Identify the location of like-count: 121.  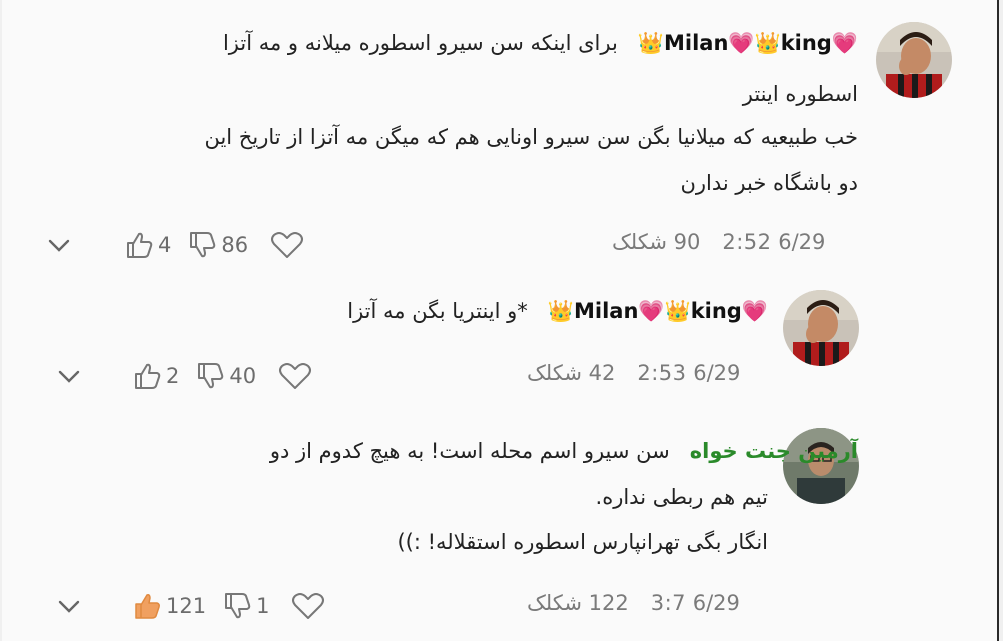
(186, 606).